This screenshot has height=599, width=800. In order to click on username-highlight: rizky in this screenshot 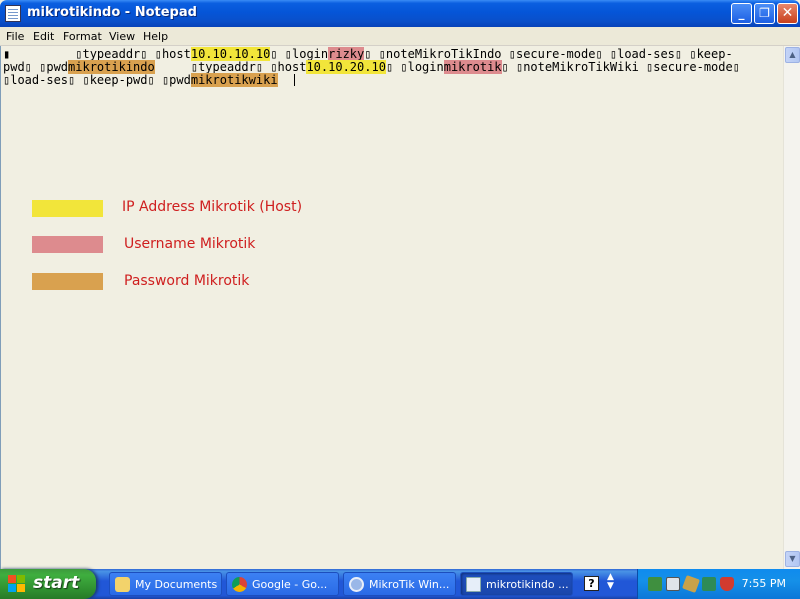, I will do `click(346, 54)`.